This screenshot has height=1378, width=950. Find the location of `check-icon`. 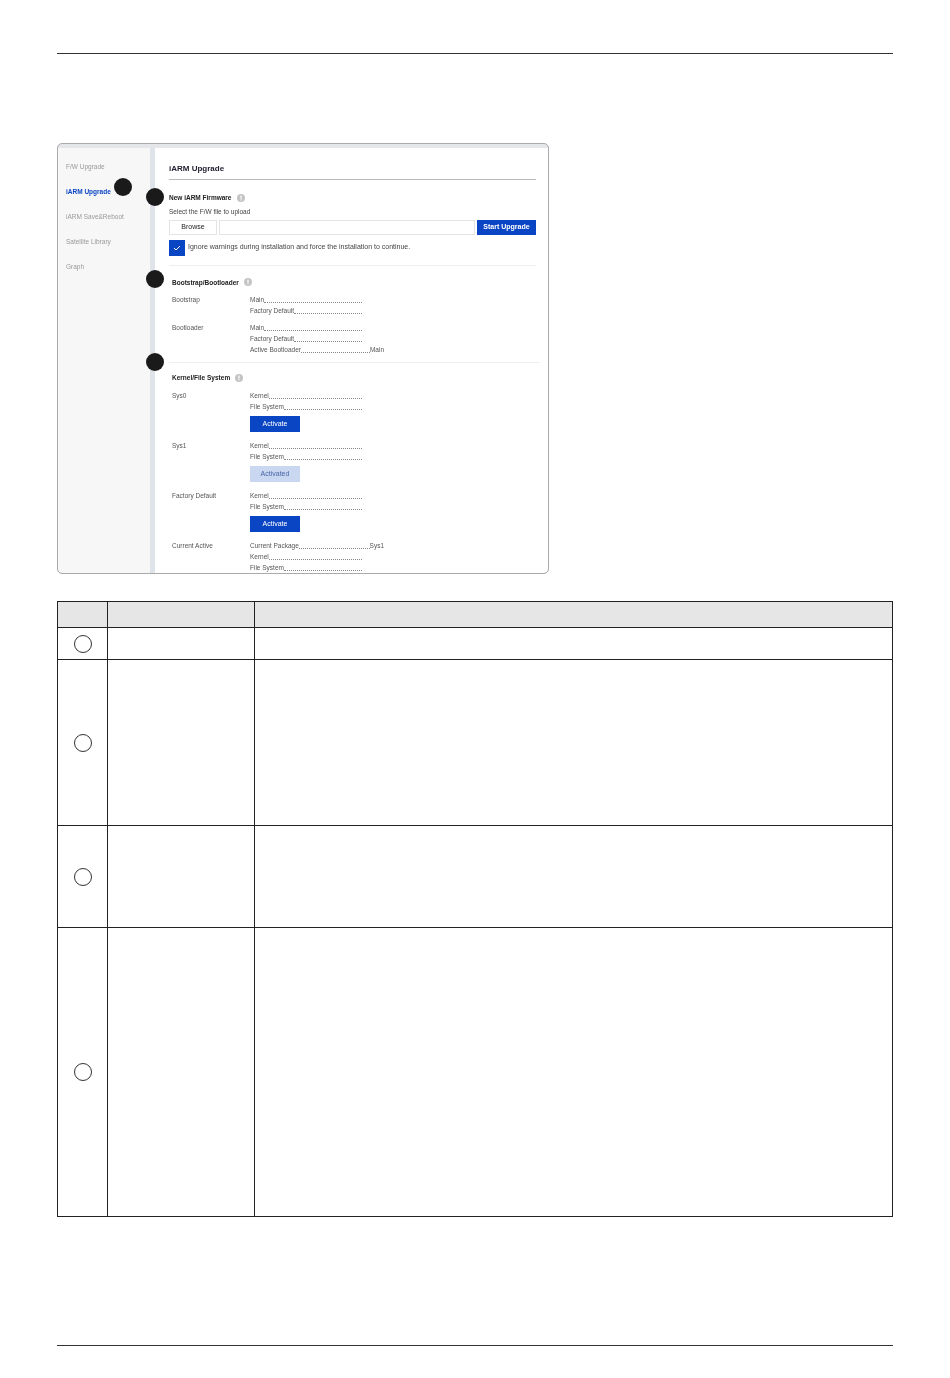

check-icon is located at coordinates (177, 247).